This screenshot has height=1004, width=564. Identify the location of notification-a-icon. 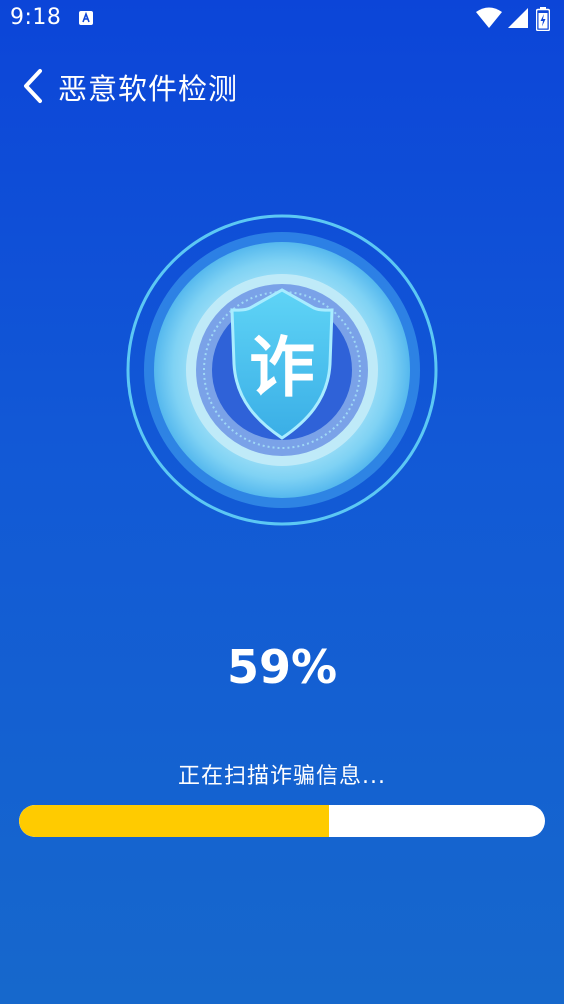
(86, 18).